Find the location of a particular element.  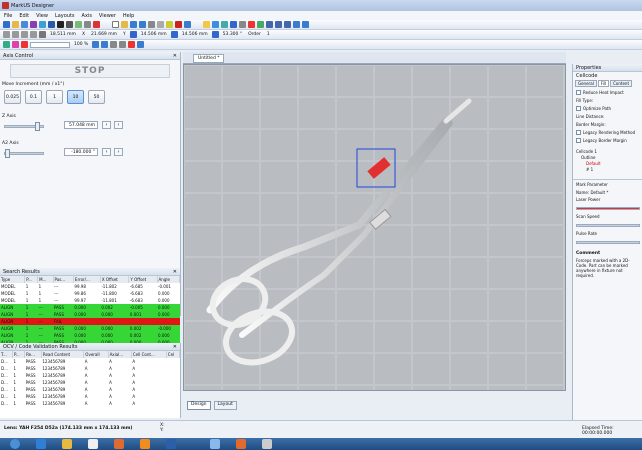

height-value: 14.506 mm is located at coordinates (195, 34).